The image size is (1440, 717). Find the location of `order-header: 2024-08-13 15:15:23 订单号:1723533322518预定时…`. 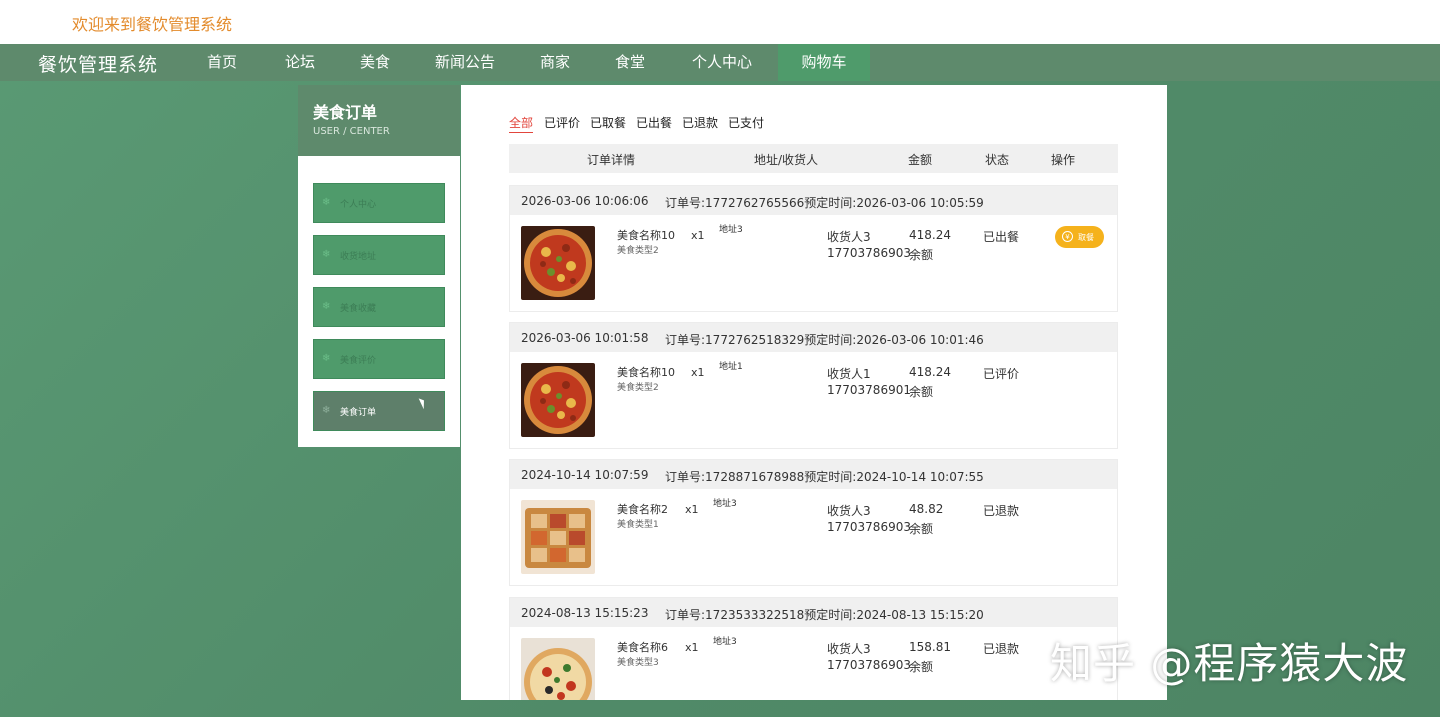

order-header: 2024-08-13 15:15:23 订单号:1723533322518预定时… is located at coordinates (813, 612).